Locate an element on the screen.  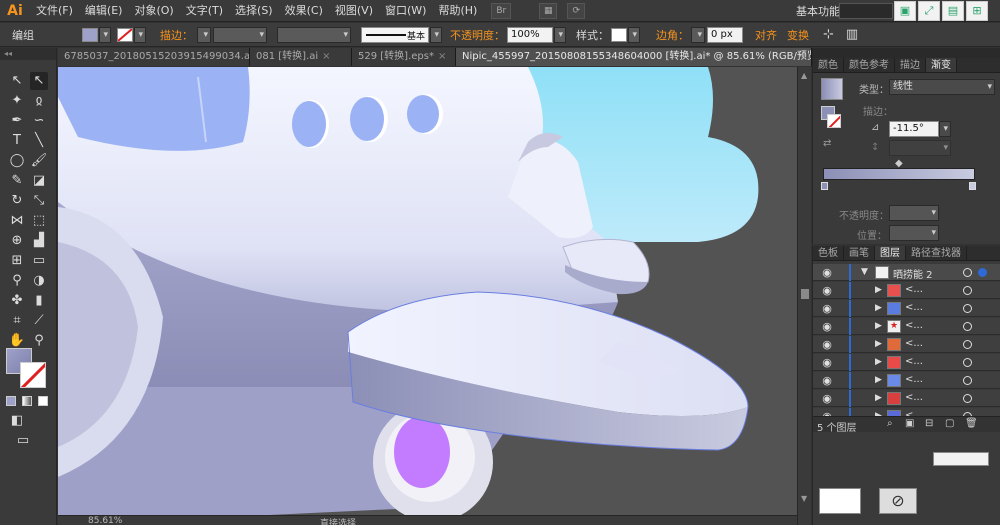
eraser-tool-icon: ◪ is located at coordinates (39, 181).